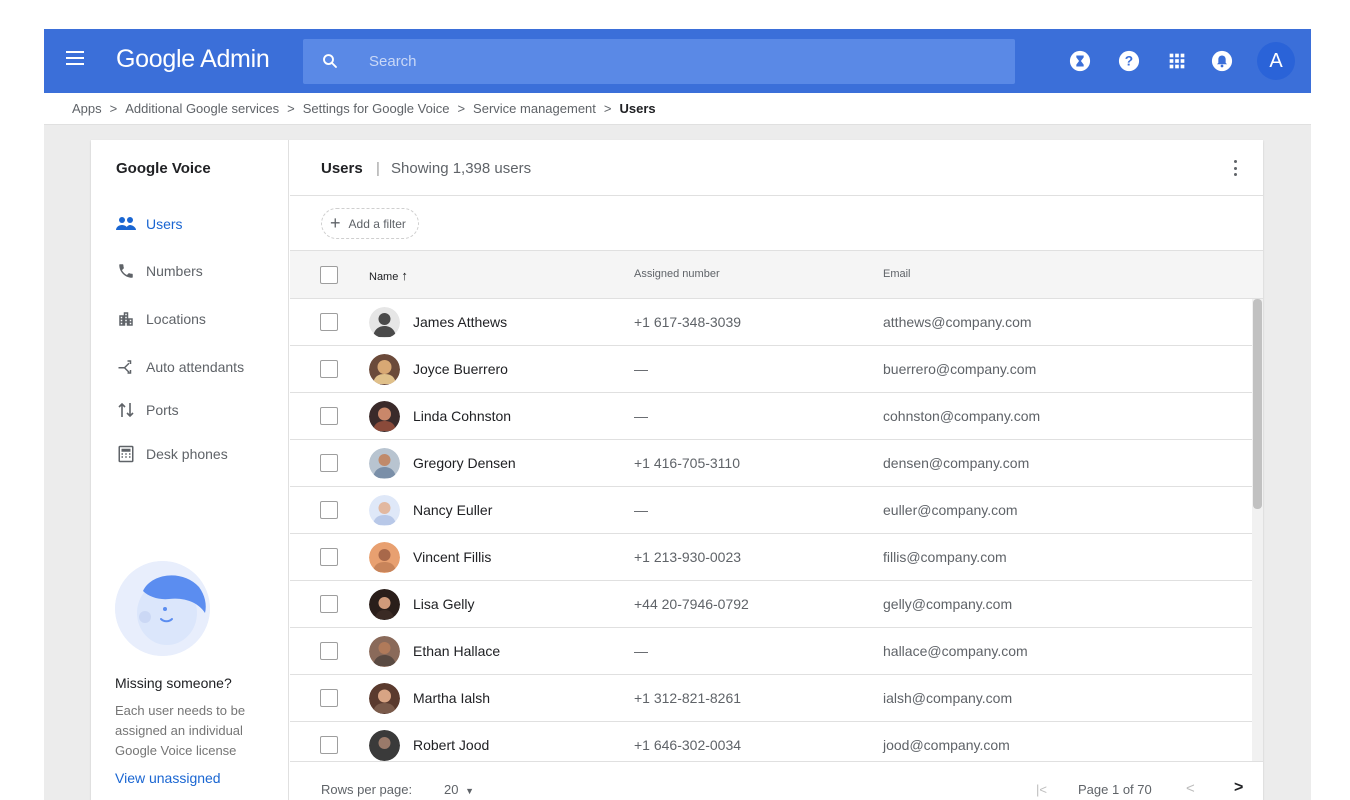  I want to click on breadcrumb-apps: Apps, so click(87, 108).